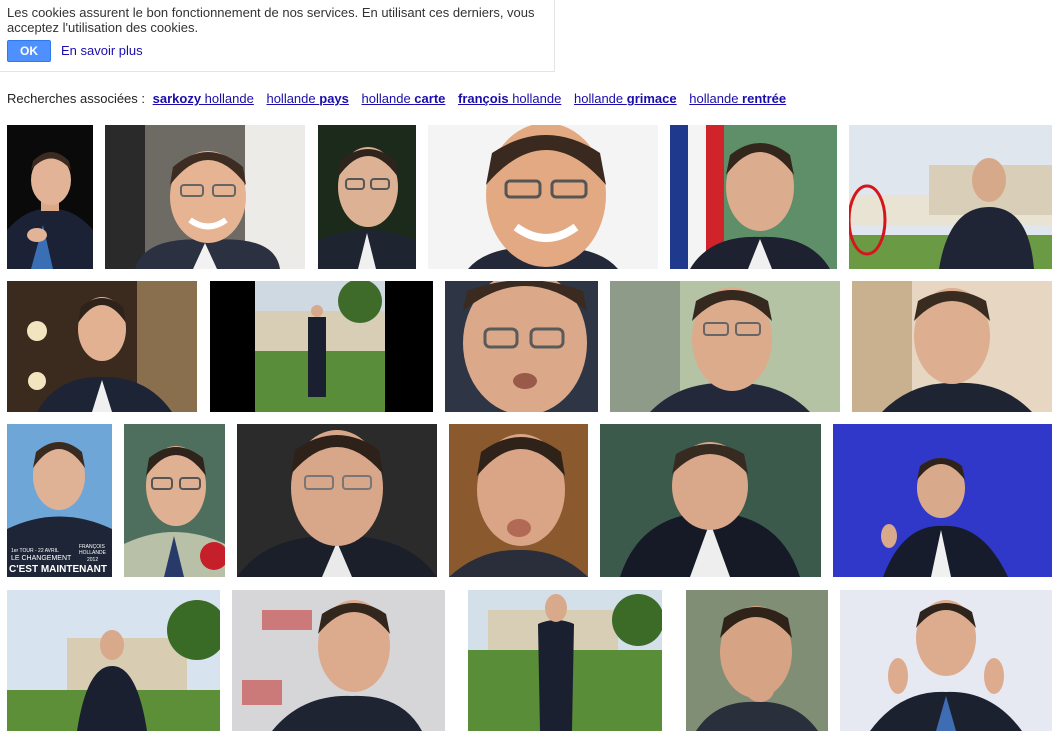 The width and height of the screenshot is (1064, 741). I want to click on related-link-bold: grimace, so click(651, 98).